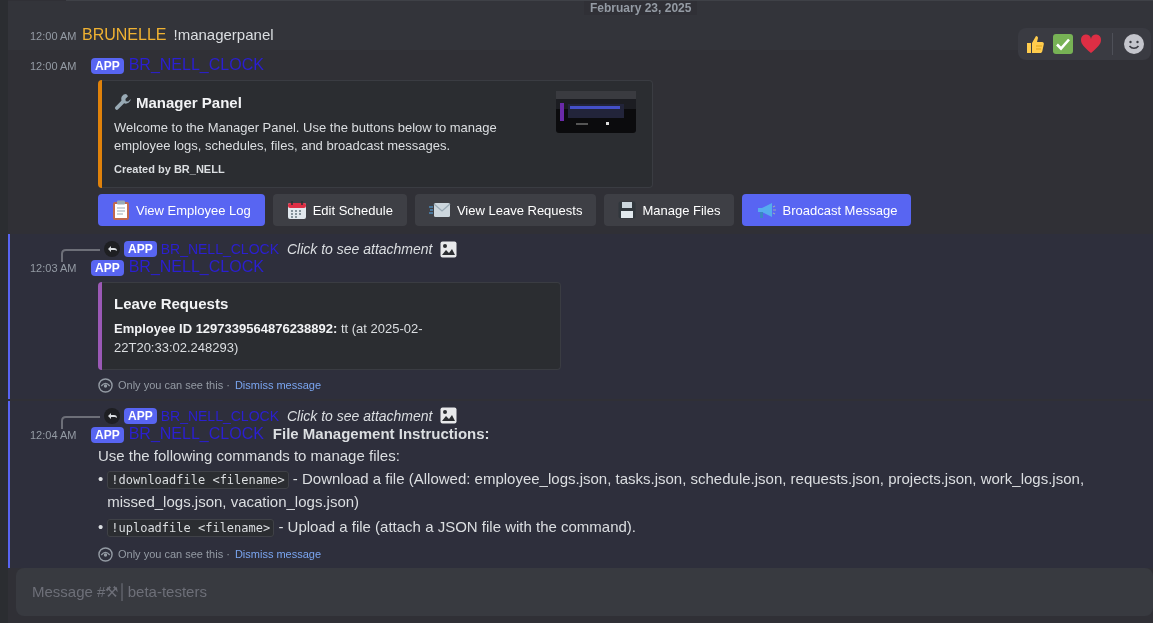 The width and height of the screenshot is (1153, 623). I want to click on action-button: Edit Schedule, so click(339, 210).